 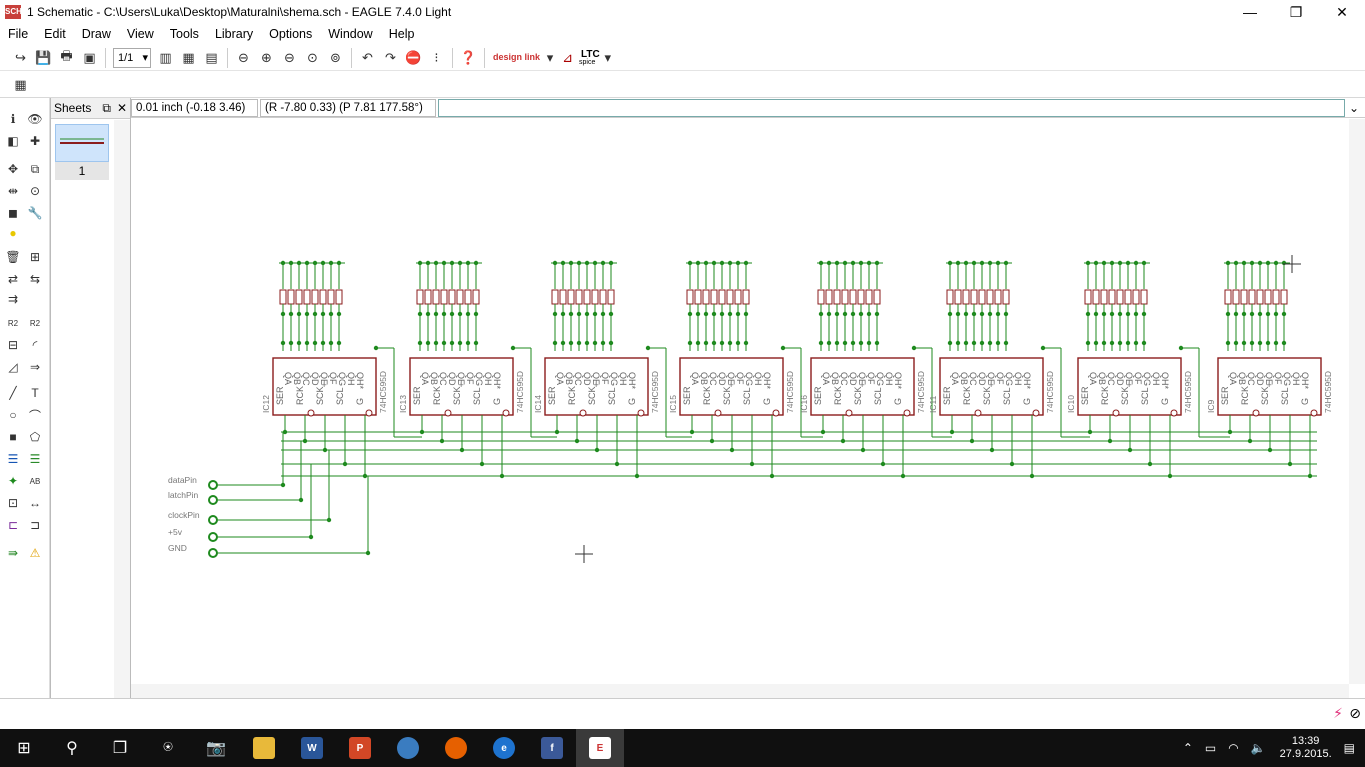 What do you see at coordinates (89, 58) in the screenshot?
I see `cam-icon: ▣` at bounding box center [89, 58].